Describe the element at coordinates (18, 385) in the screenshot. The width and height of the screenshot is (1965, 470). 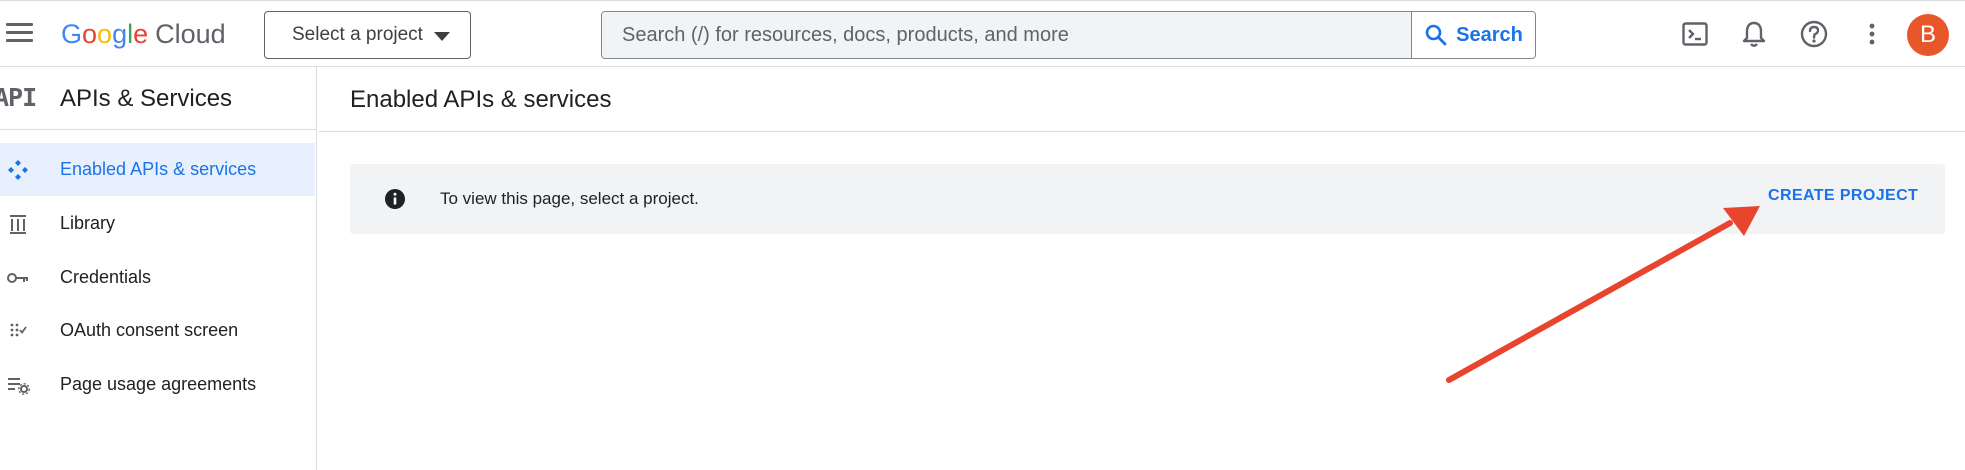
I see `page-usage-settings-icon` at that location.